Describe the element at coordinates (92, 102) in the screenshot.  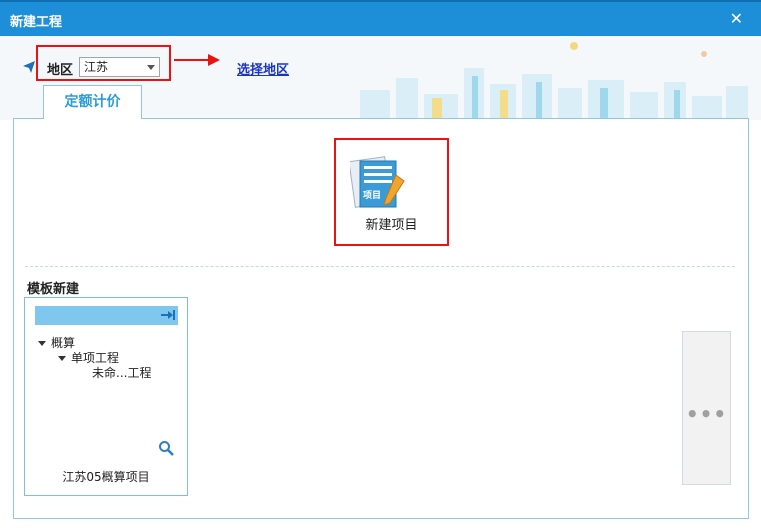
I see `tab-quota-pricing: 定额计价` at that location.